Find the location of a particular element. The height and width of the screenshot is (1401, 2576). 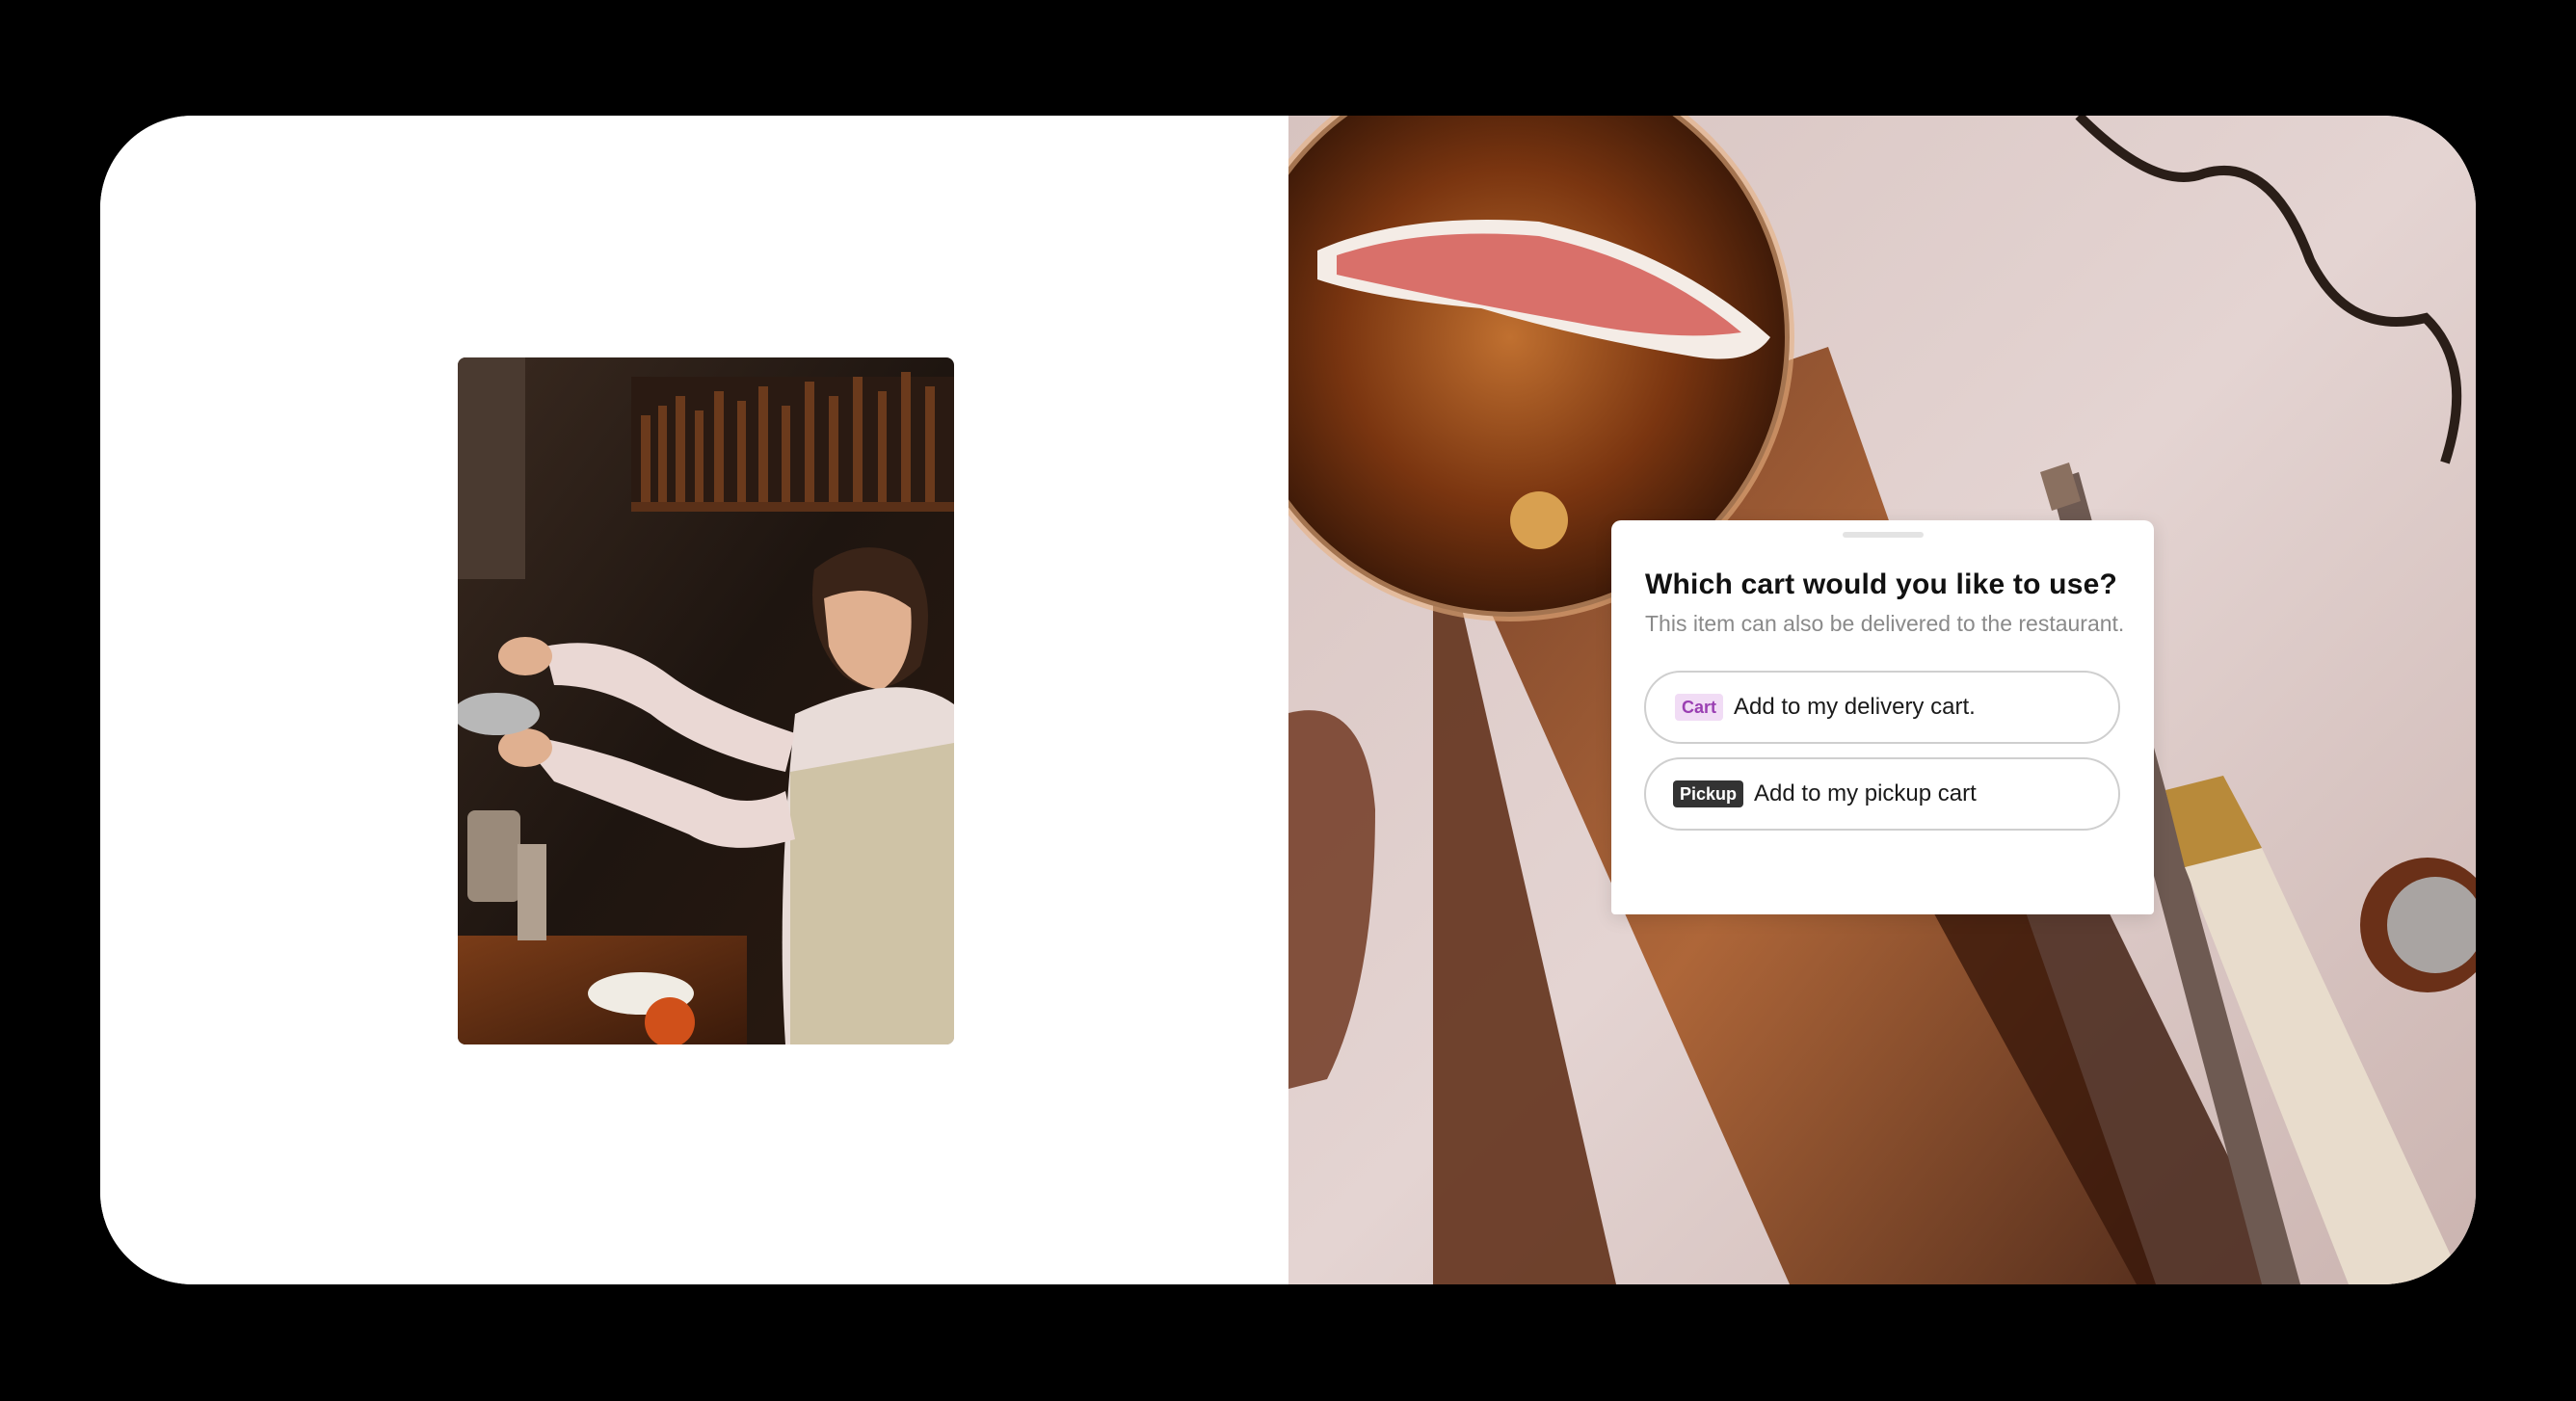

pickup-cart-option: Pickup Add to my pickup cart is located at coordinates (1882, 794).